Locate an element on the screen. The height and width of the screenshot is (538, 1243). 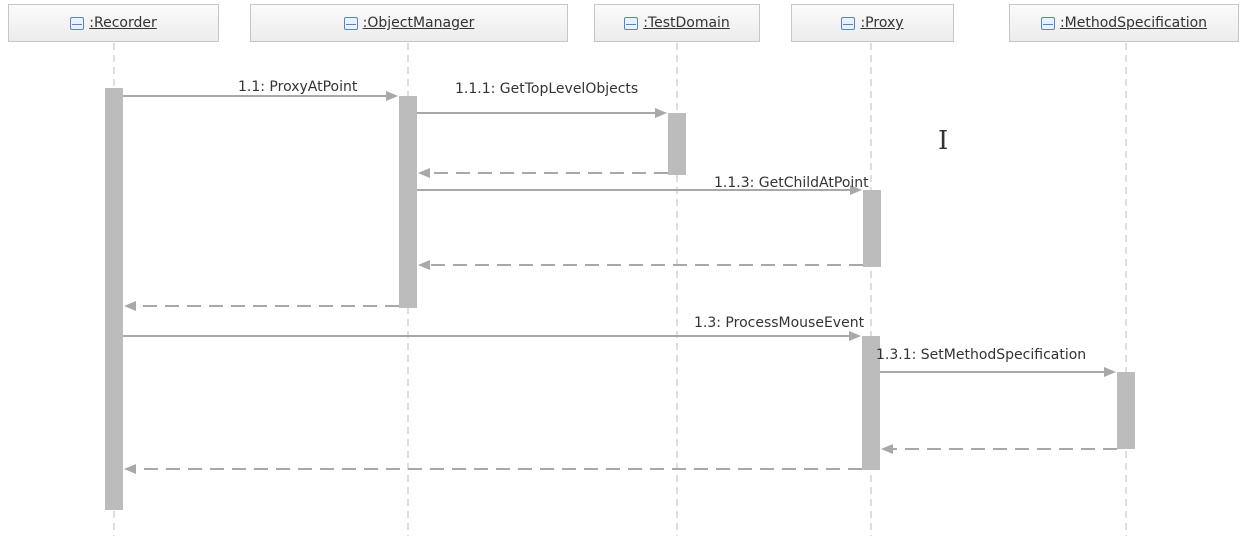
message-label: 1.3.1: SetMethodSpecification is located at coordinates (981, 355).